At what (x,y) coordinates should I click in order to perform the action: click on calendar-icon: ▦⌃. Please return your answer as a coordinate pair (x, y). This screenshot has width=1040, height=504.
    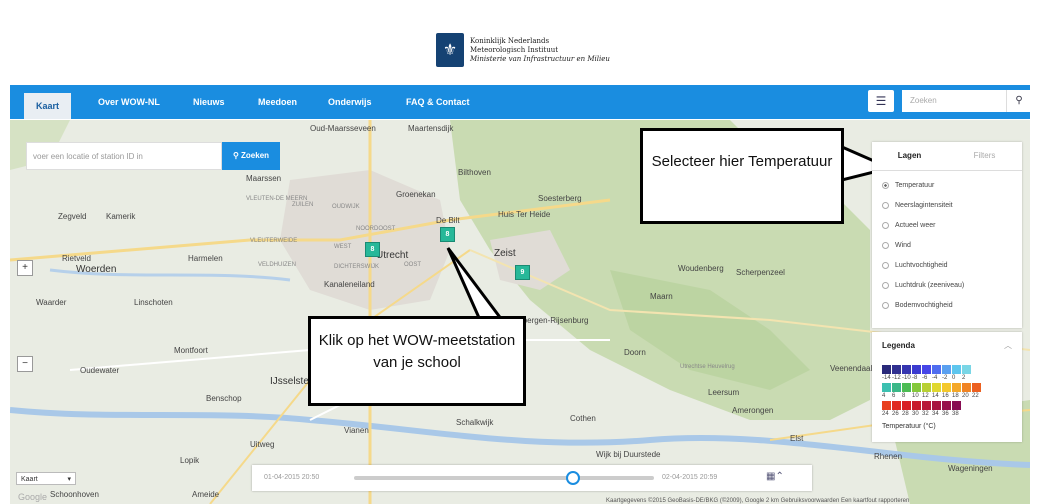
    Looking at the image, I should click on (775, 476).